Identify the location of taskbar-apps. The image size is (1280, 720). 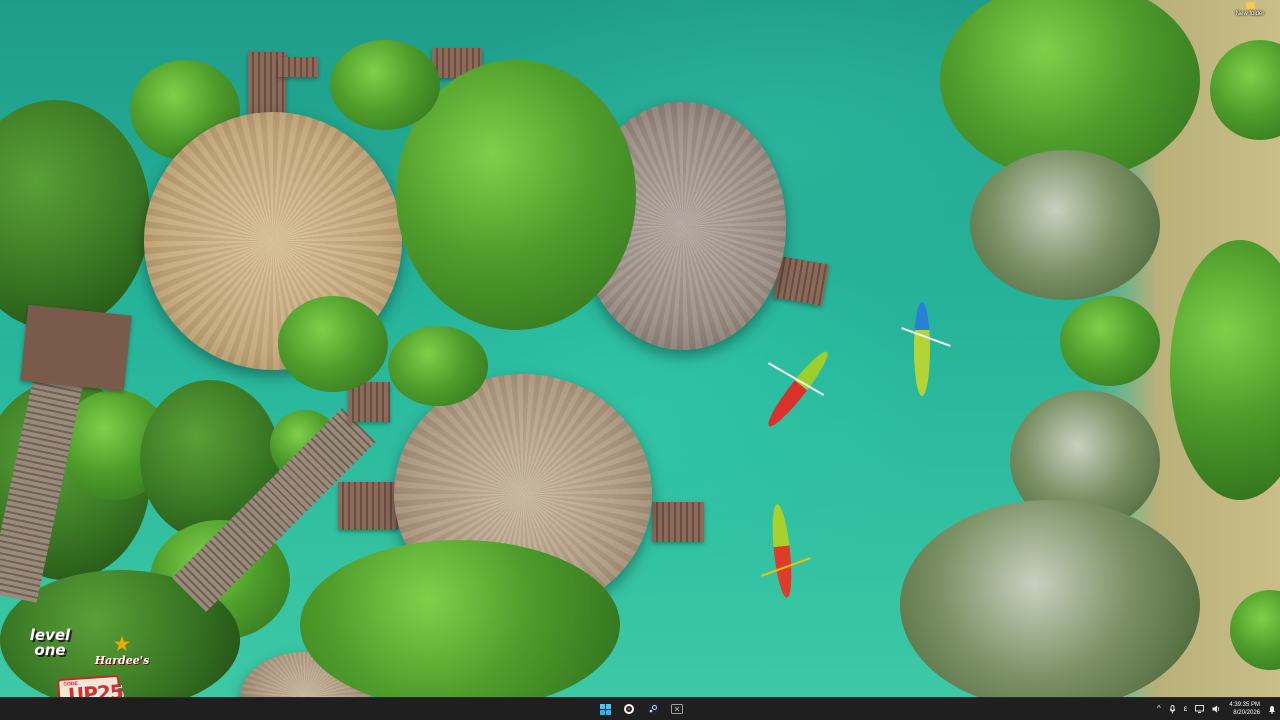
(641, 709).